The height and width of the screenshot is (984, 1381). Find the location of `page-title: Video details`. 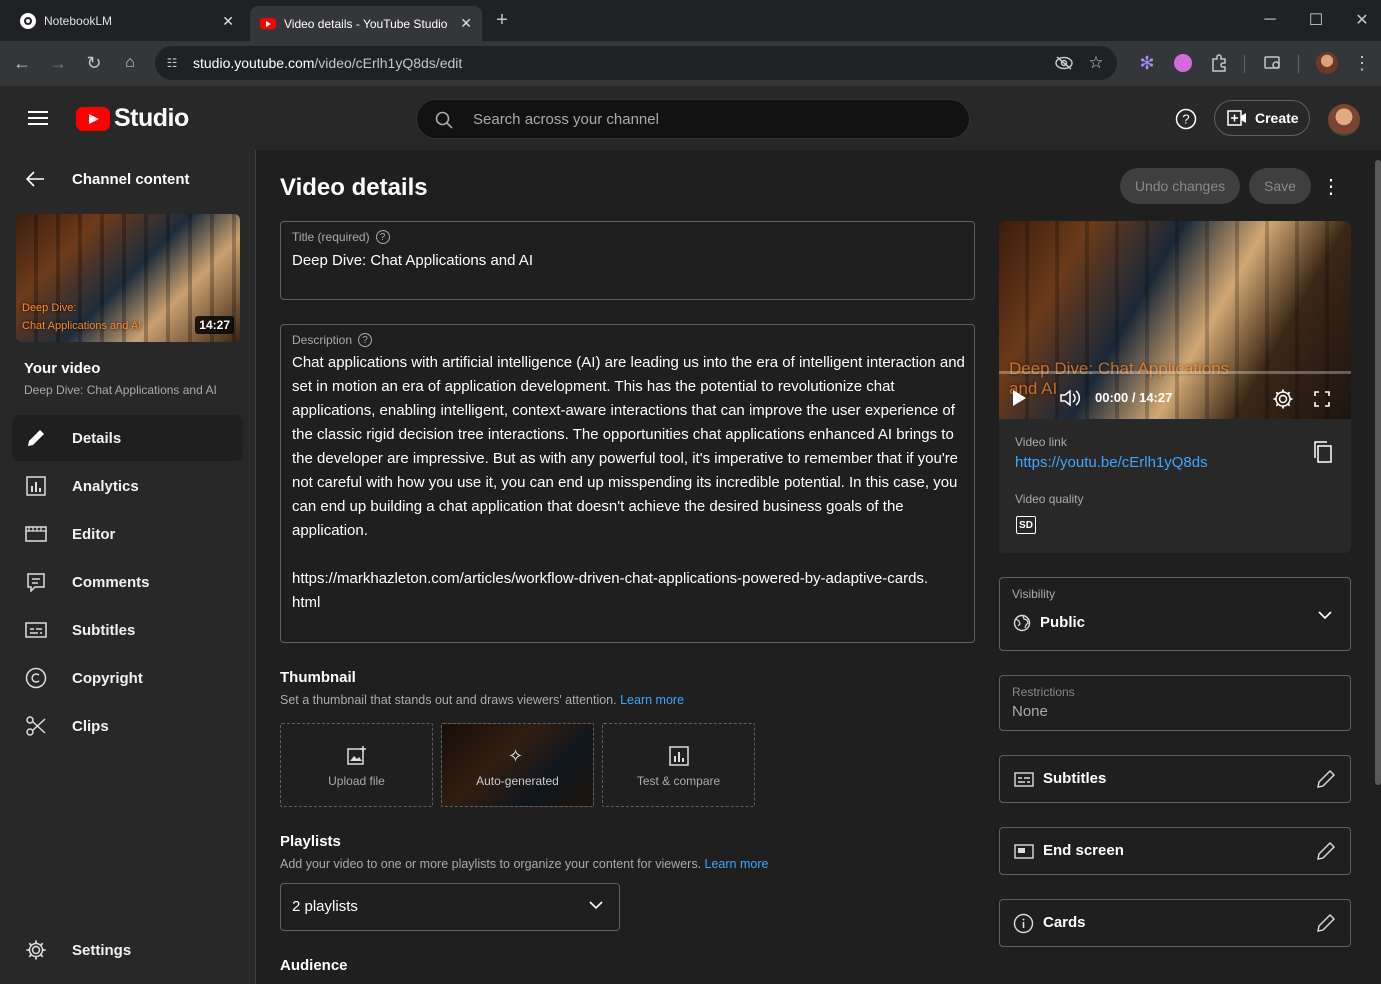

page-title: Video details is located at coordinates (354, 187).